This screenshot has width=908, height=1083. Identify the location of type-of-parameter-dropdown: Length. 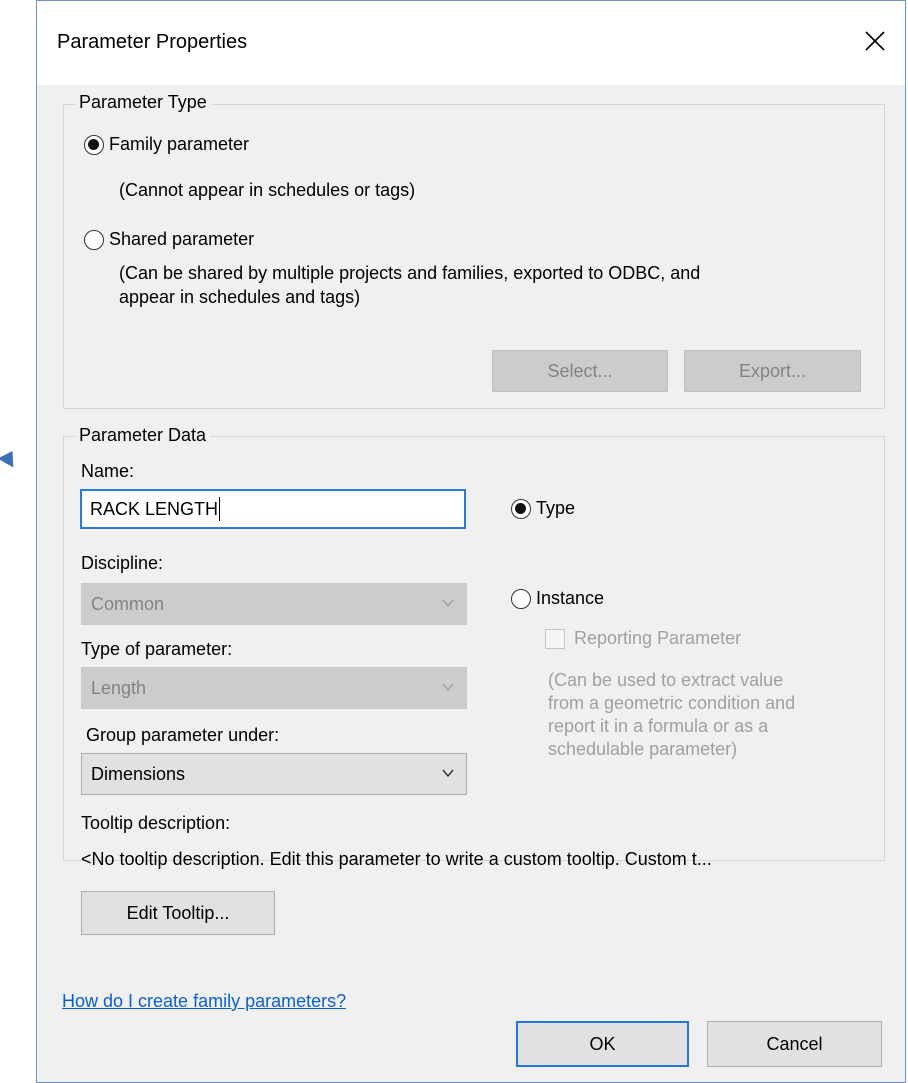
(274, 688).